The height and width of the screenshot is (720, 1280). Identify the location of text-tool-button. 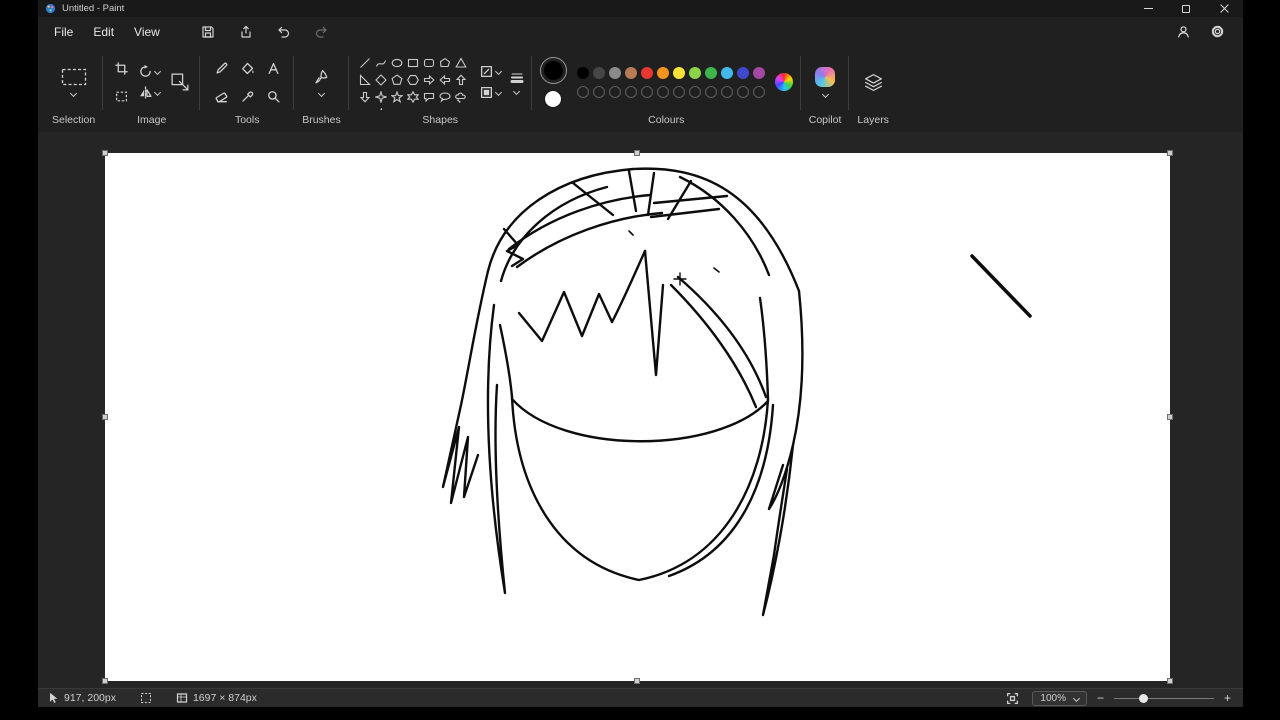
(273, 68).